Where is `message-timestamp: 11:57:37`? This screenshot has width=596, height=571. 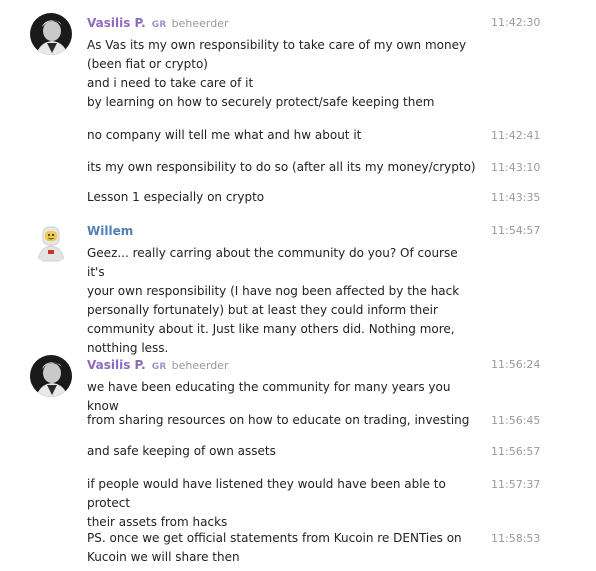 message-timestamp: 11:57:37 is located at coordinates (516, 484).